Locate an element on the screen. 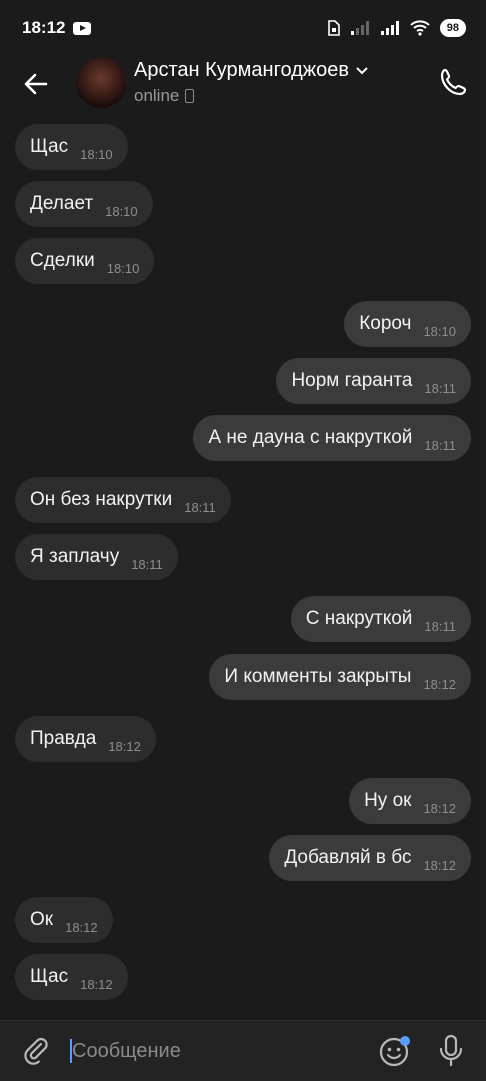  message-text: А не дауна с накруткой is located at coordinates (310, 437).